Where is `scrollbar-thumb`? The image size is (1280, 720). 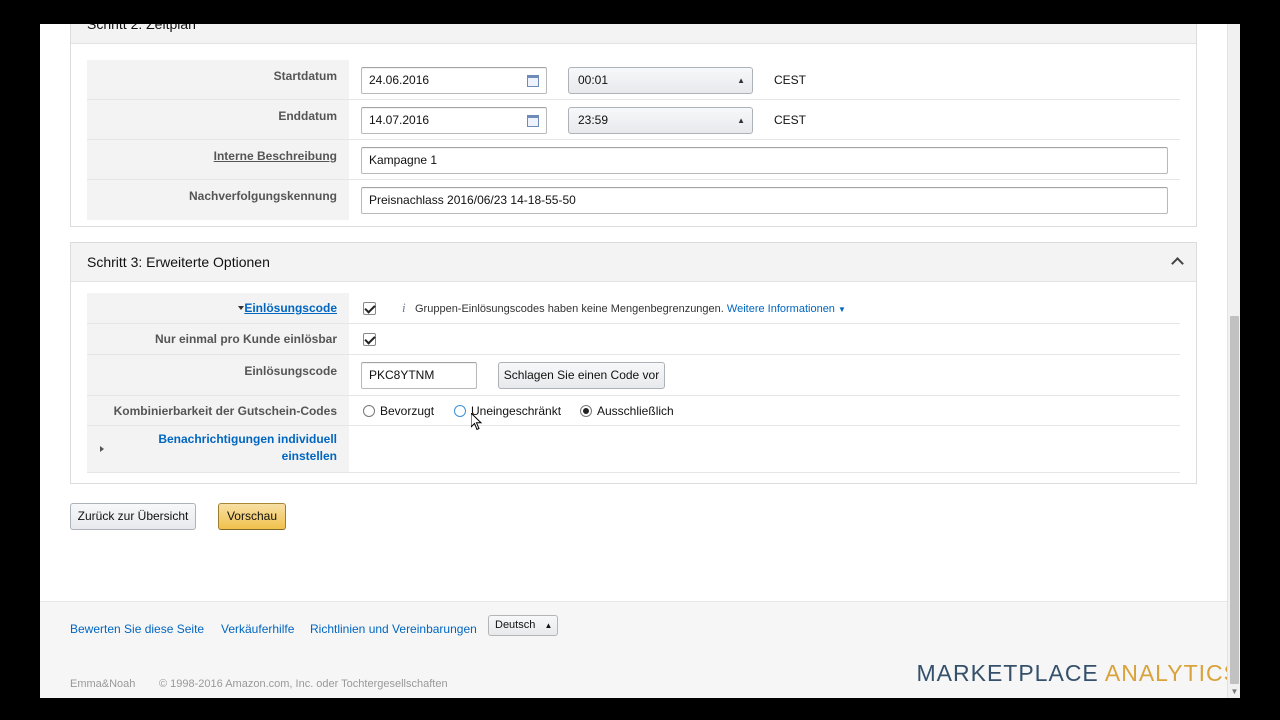
scrollbar-thumb is located at coordinates (1234, 500).